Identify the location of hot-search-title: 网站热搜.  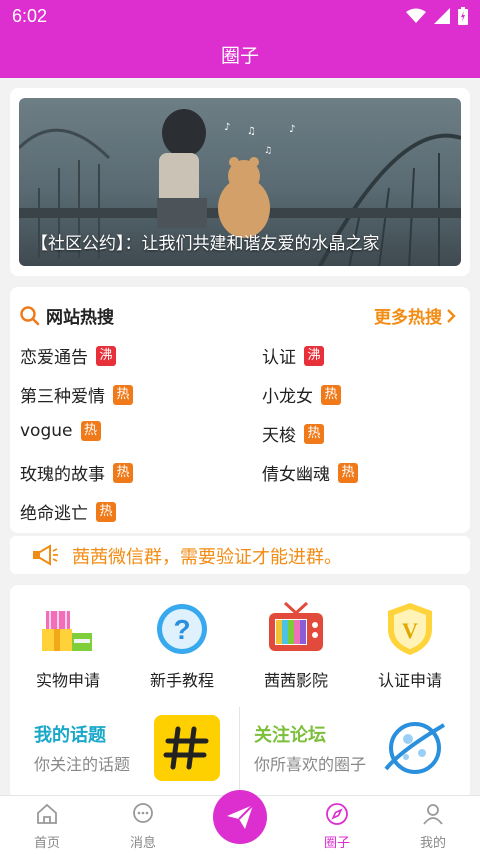
(80, 318).